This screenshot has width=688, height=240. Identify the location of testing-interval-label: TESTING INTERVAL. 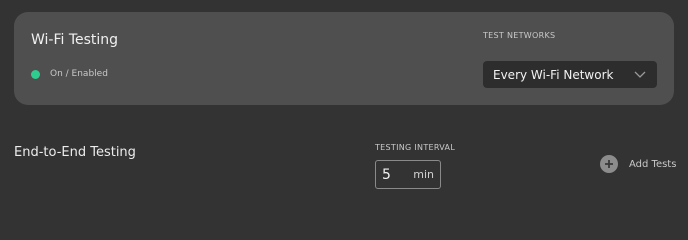
(415, 147).